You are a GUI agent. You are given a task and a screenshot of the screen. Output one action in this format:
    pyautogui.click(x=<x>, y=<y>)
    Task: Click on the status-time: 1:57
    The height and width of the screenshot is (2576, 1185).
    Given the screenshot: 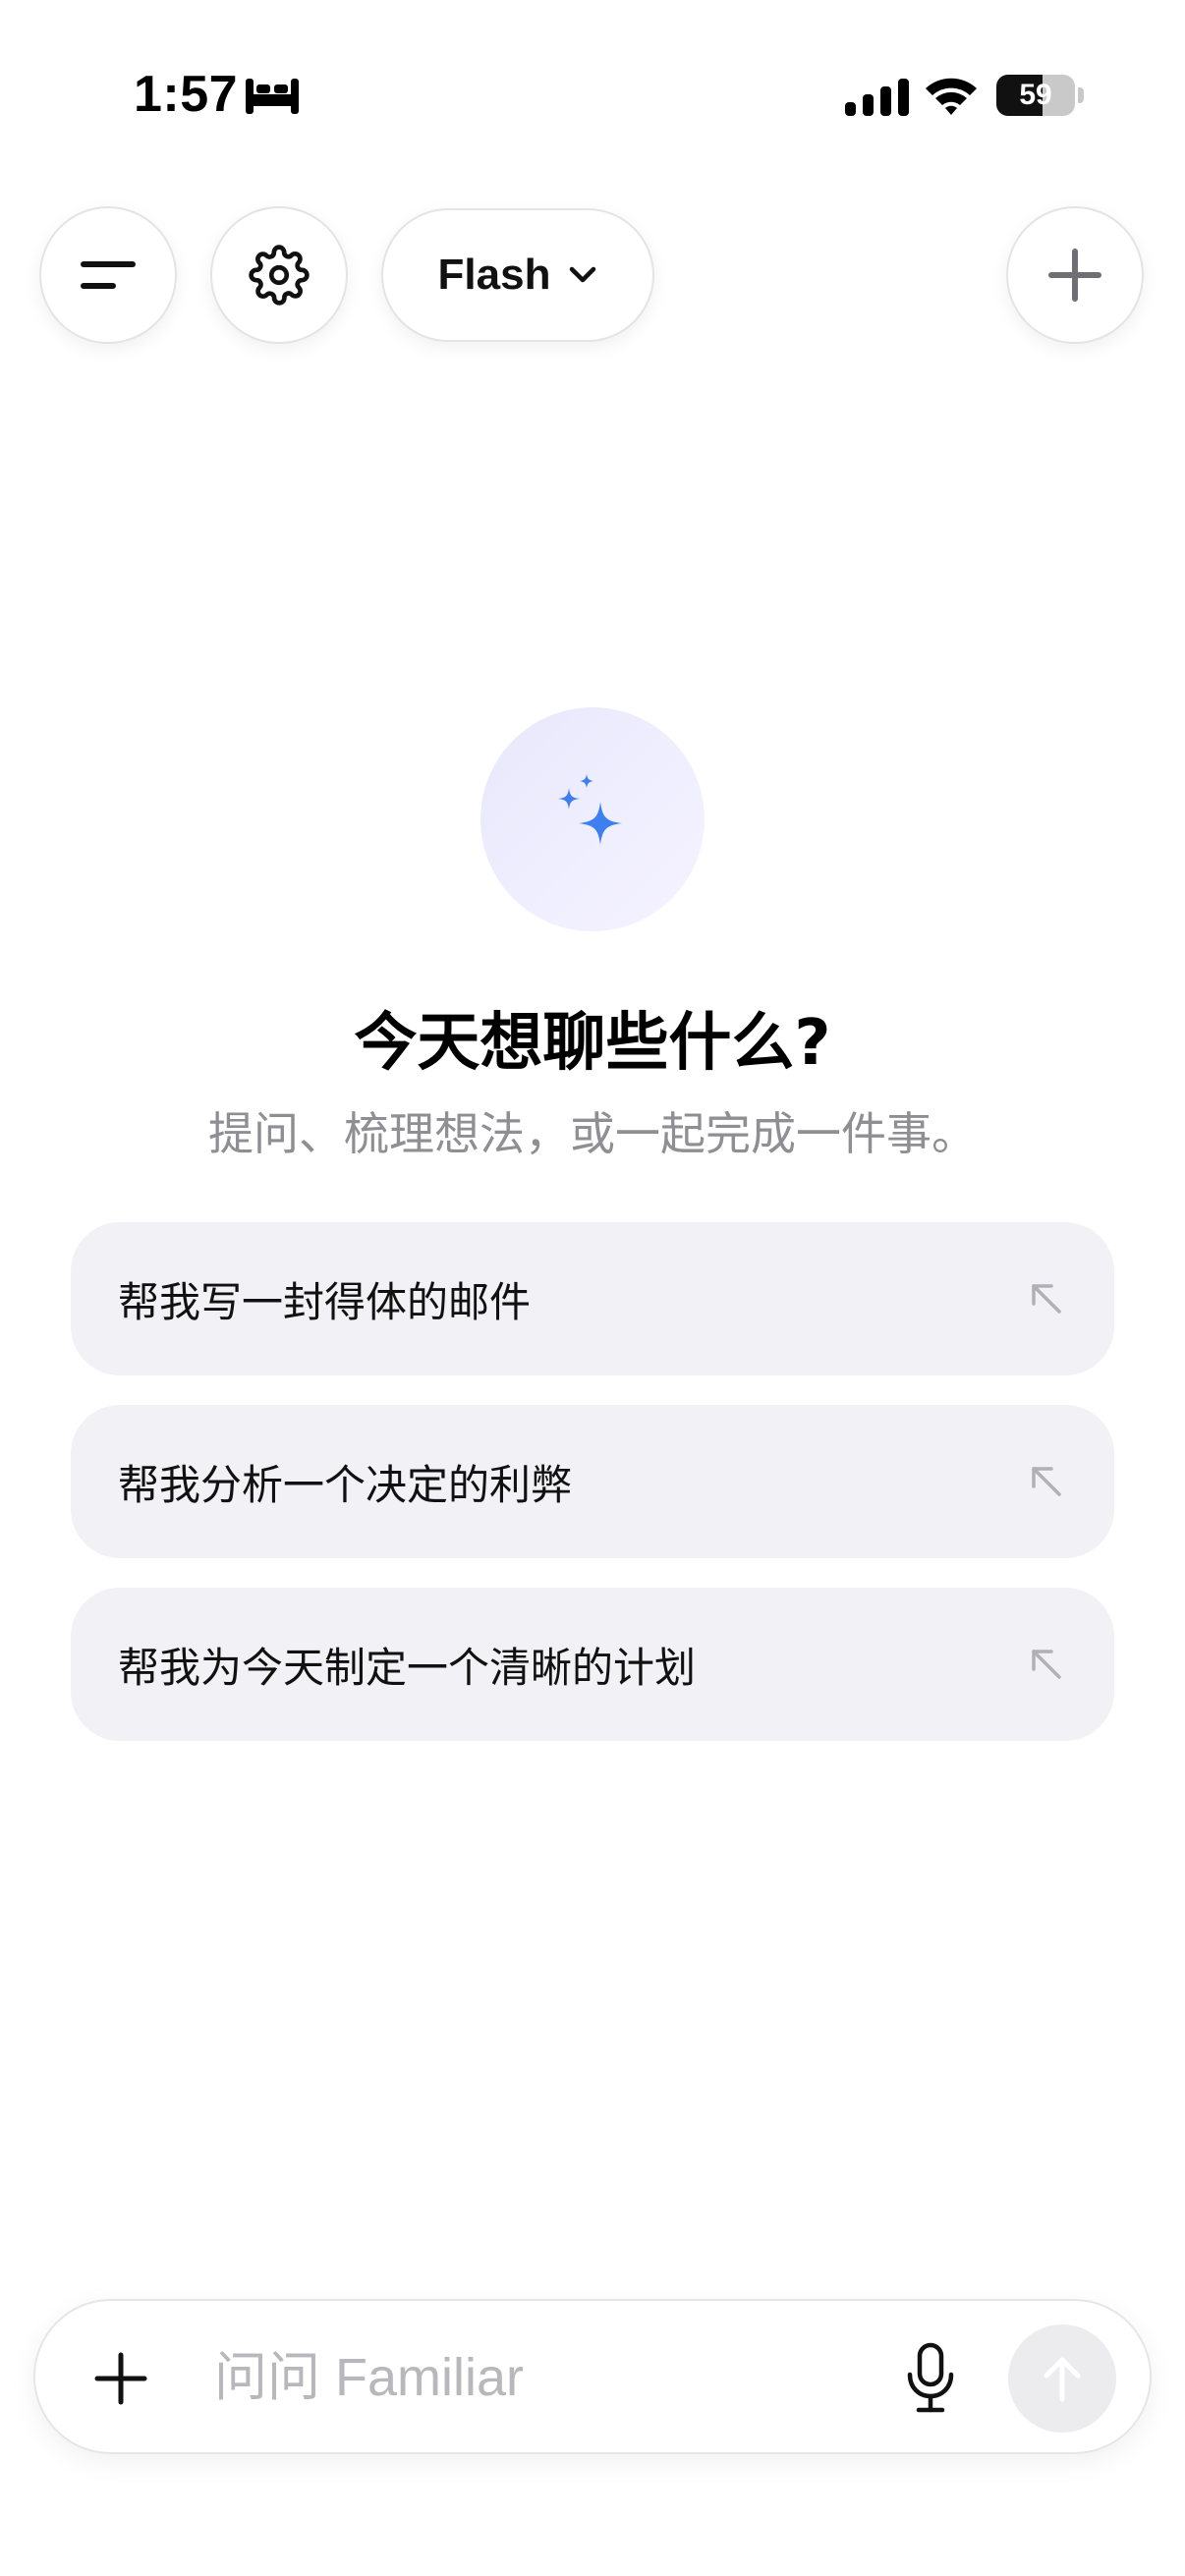 What is the action you would take?
    pyautogui.click(x=186, y=94)
    